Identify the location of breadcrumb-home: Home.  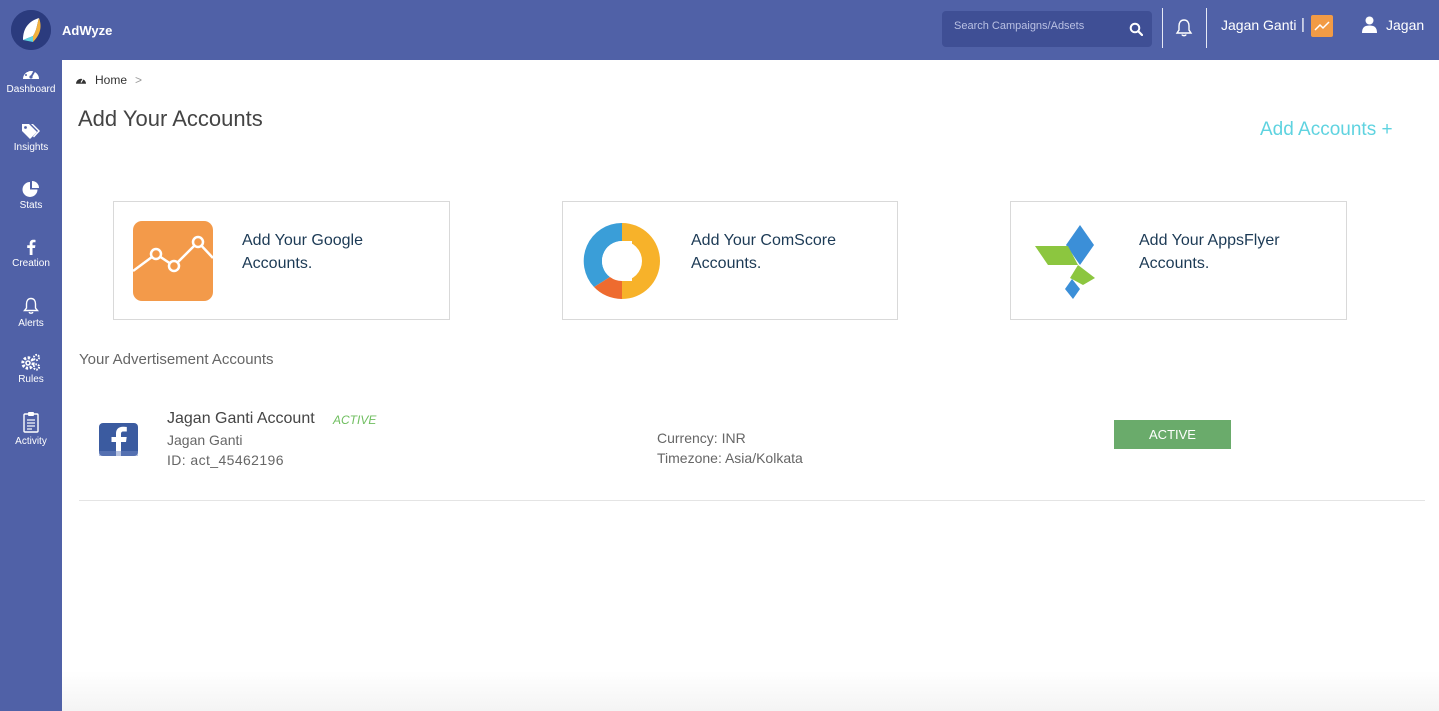
(111, 80).